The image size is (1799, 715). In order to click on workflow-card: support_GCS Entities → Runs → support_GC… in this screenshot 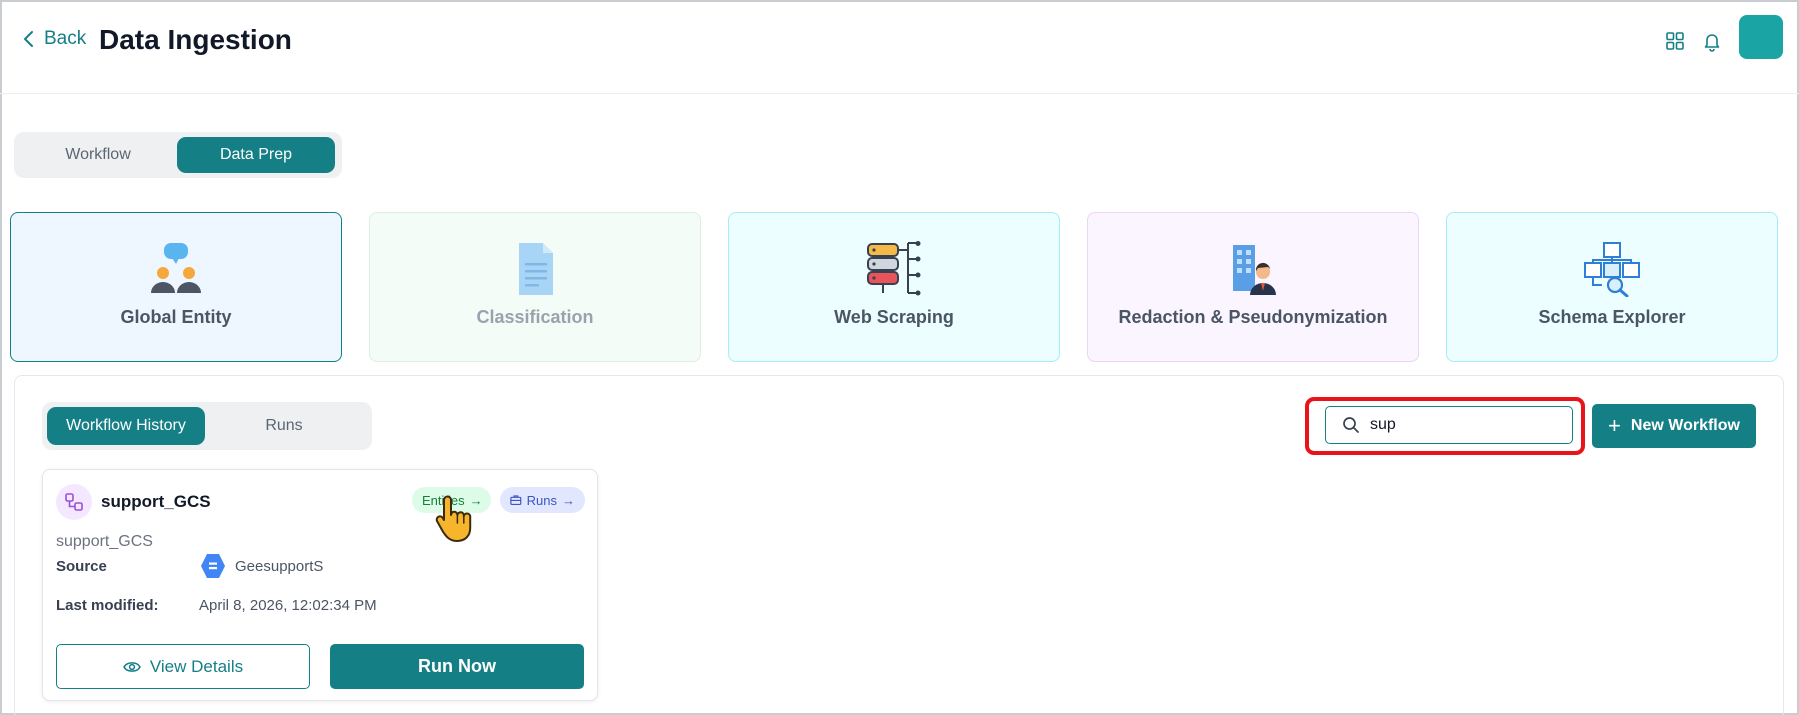, I will do `click(320, 585)`.